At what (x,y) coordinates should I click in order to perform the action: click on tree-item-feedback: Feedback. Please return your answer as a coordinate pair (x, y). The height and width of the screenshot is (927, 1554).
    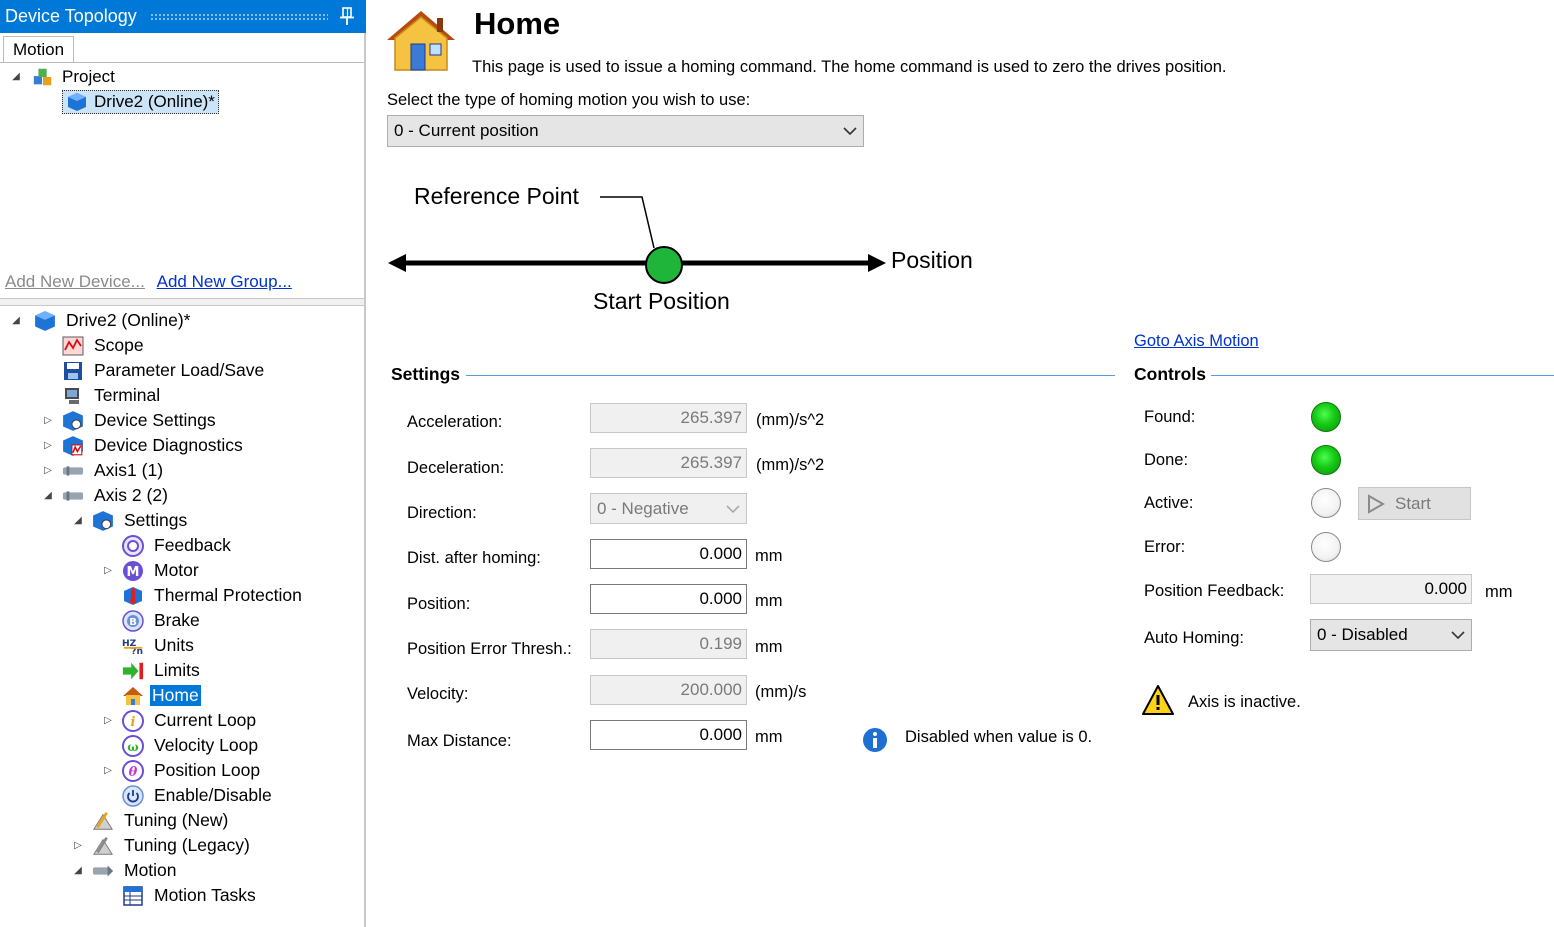
    Looking at the image, I should click on (177, 545).